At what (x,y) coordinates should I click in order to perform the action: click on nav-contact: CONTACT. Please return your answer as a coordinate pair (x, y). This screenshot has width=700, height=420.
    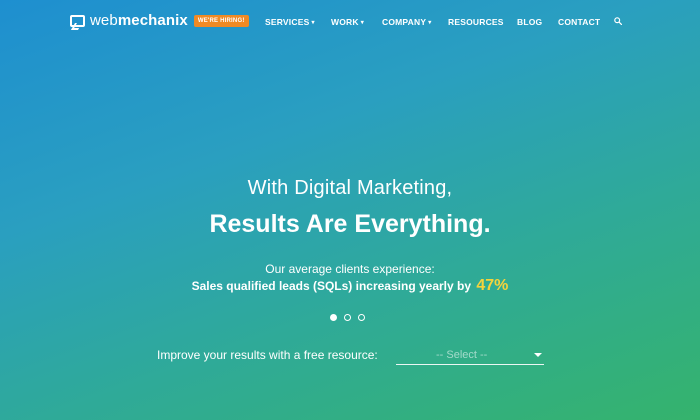
    Looking at the image, I should click on (579, 22).